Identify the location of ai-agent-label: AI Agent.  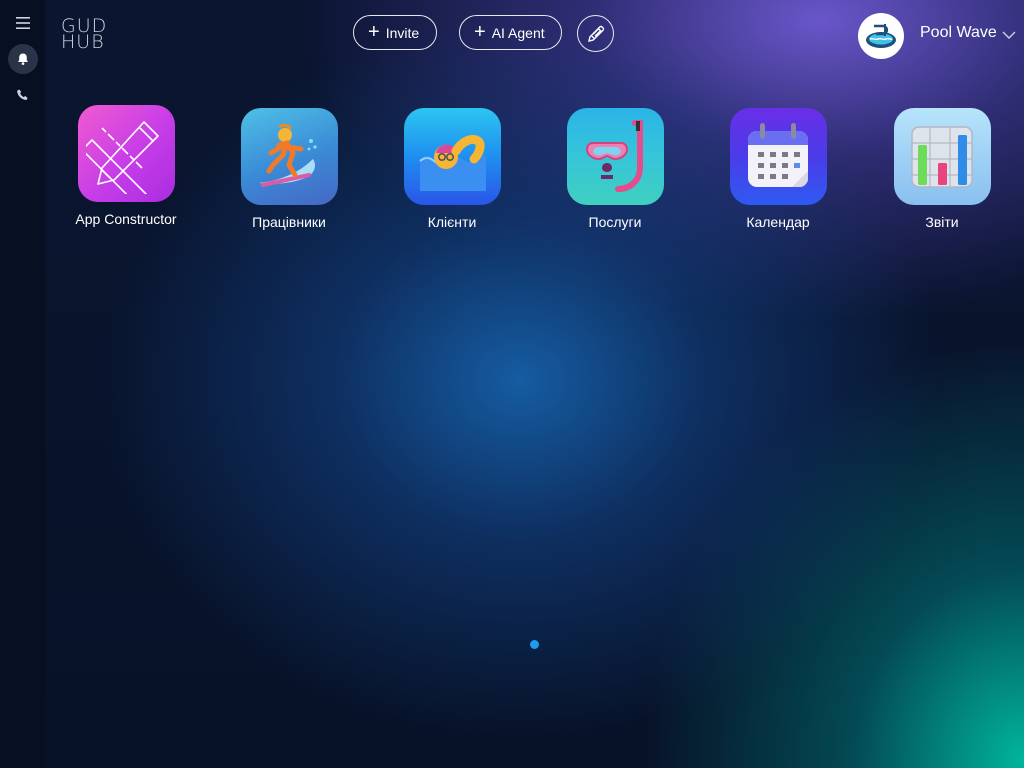
(518, 32).